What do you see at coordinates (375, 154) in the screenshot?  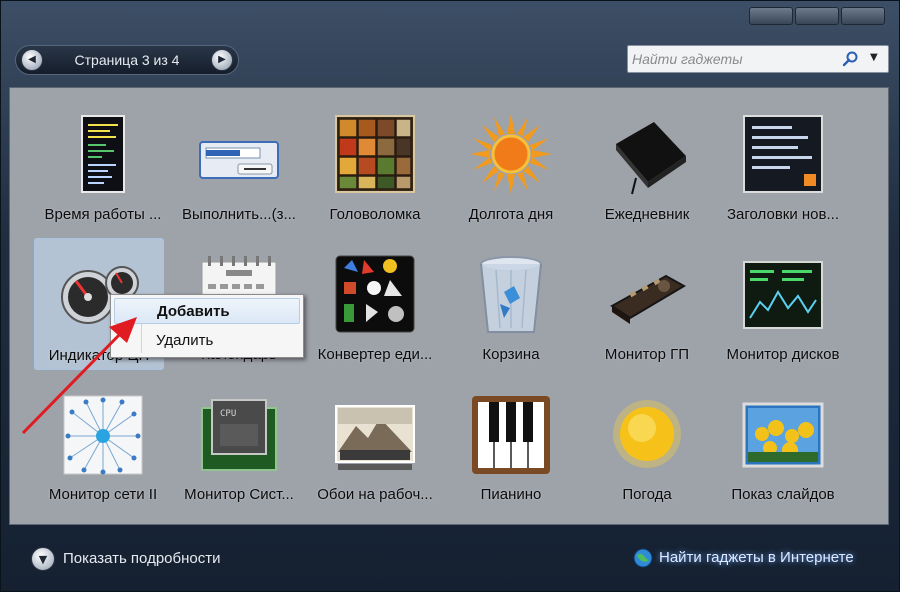 I see `puzzle-icon` at bounding box center [375, 154].